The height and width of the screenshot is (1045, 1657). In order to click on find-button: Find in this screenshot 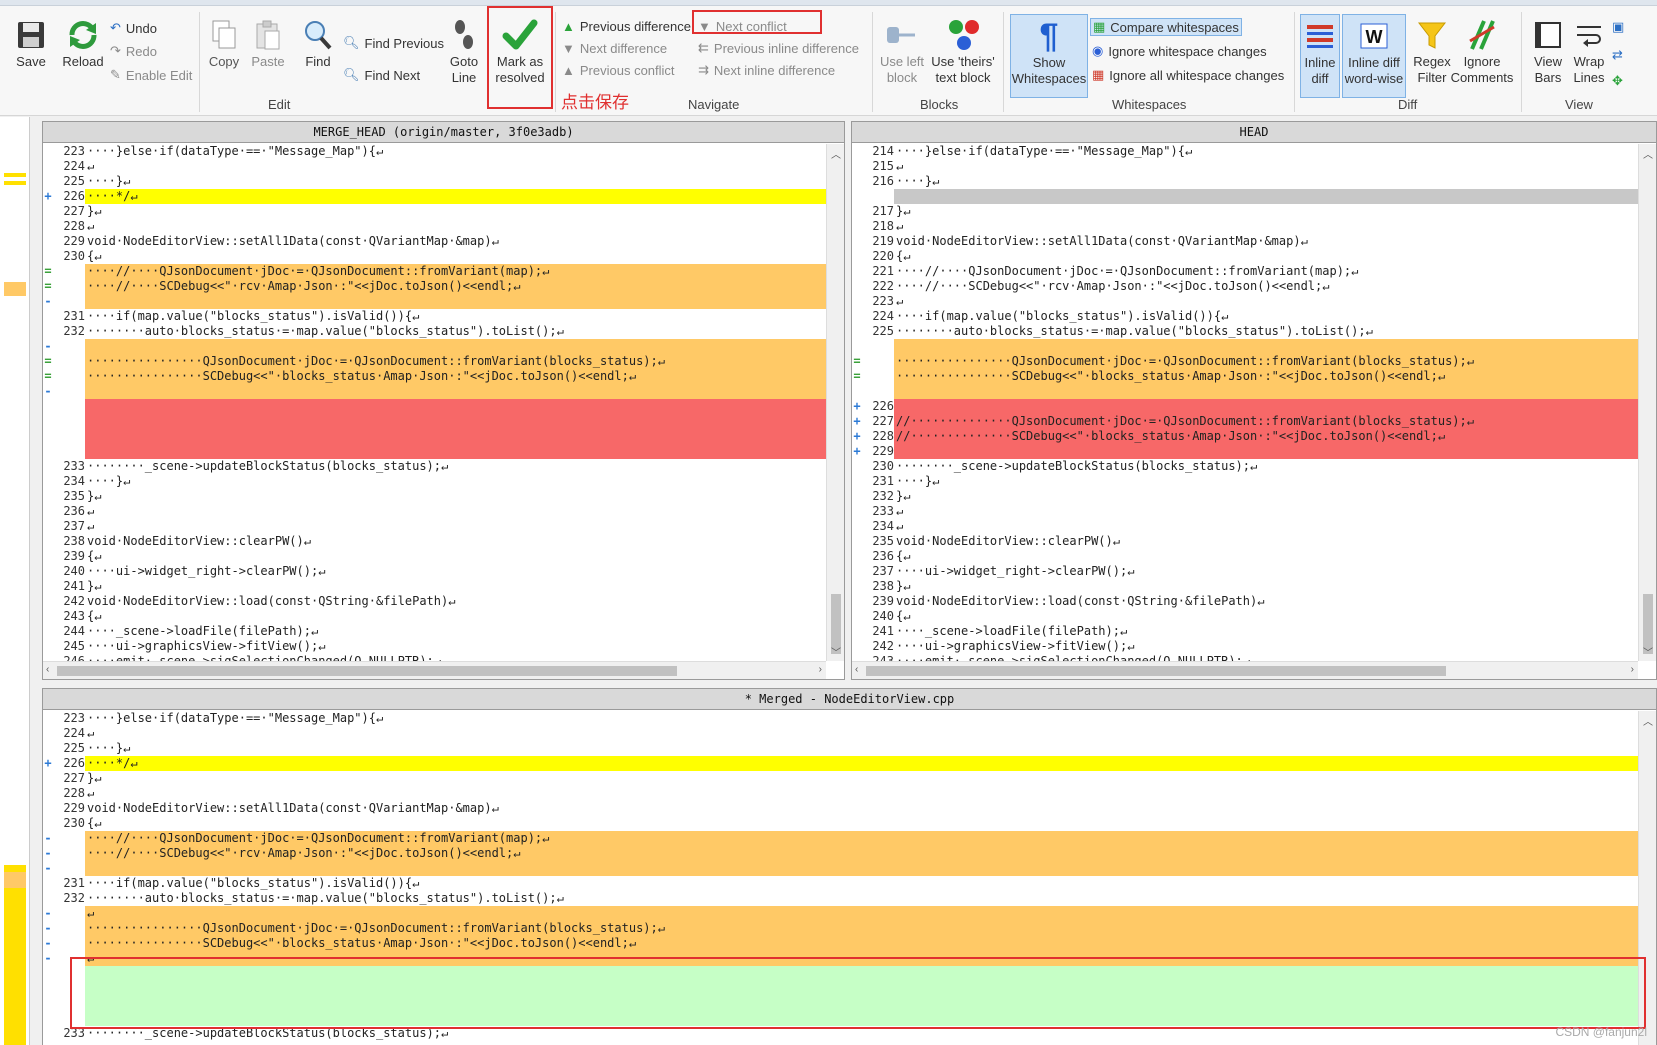, I will do `click(318, 43)`.